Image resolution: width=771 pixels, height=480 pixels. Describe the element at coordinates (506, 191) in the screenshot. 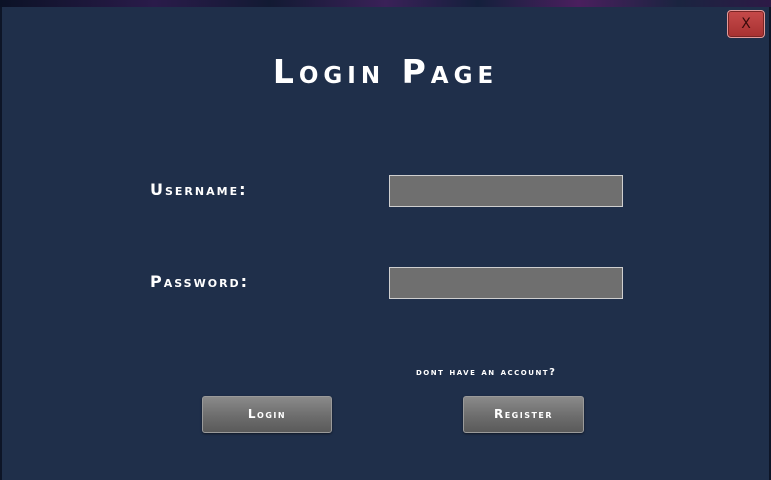

I see `username-field` at that location.